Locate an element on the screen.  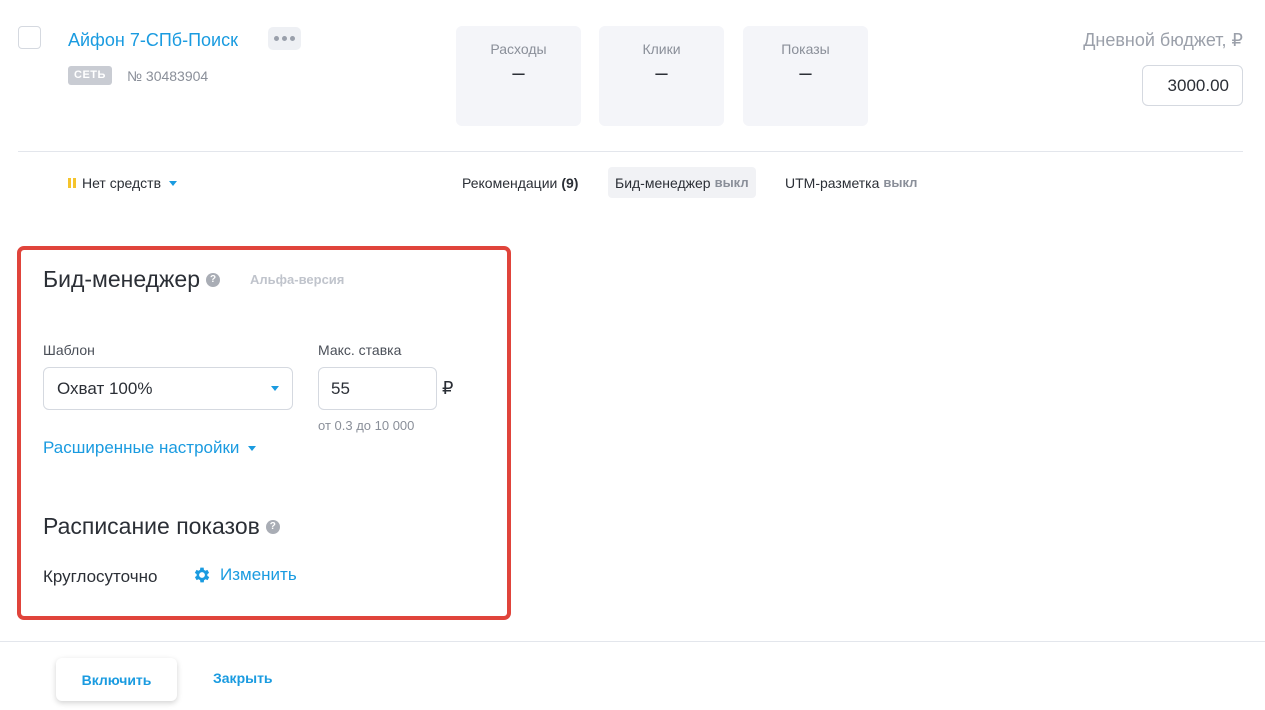
stat-clicks-label: Клики is located at coordinates (661, 49).